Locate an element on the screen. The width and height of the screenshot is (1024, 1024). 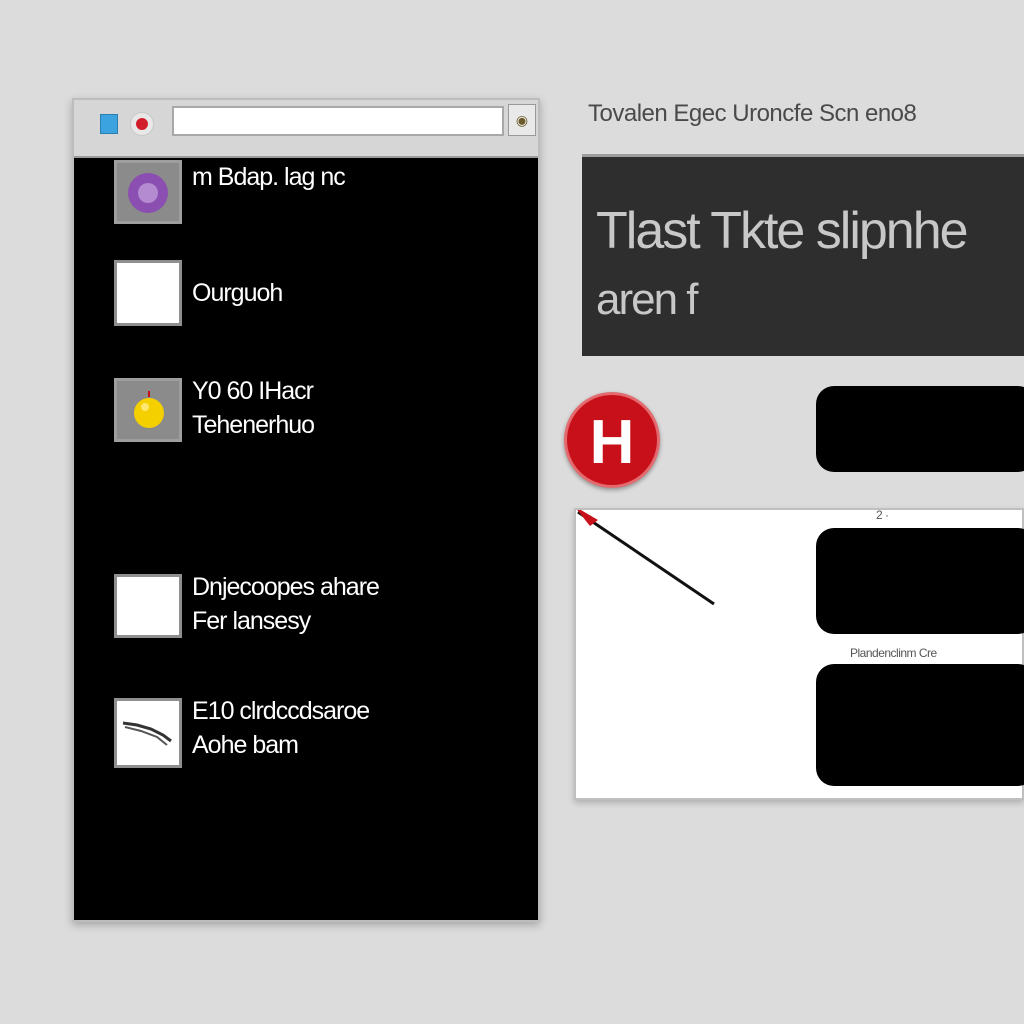
window-toolbar: ◉ is located at coordinates (306, 129).